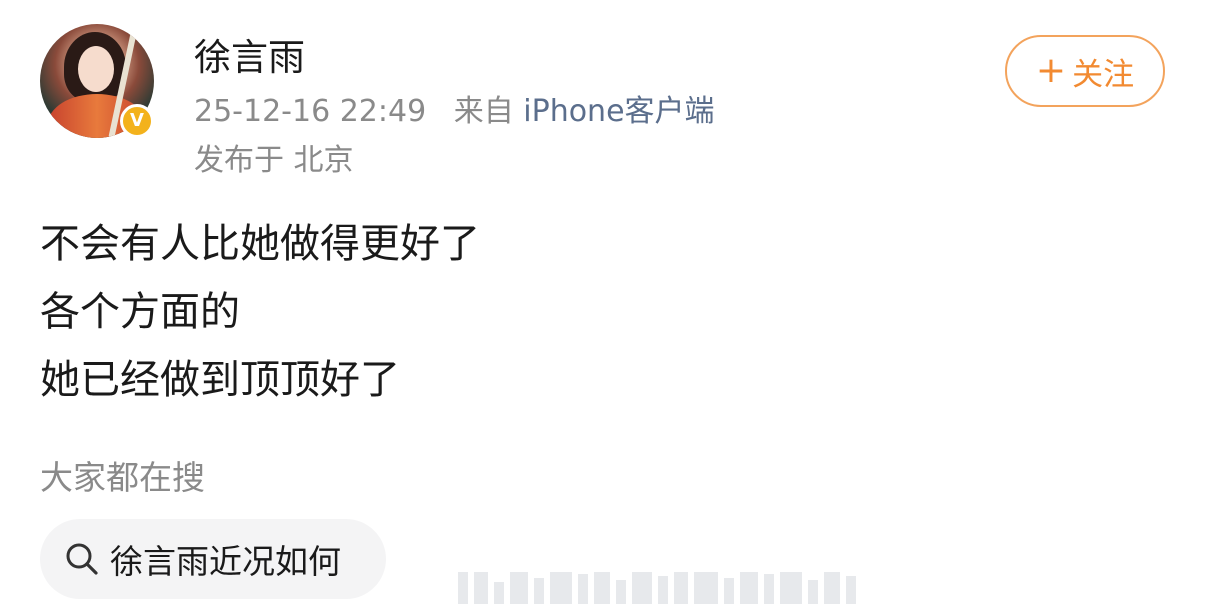 The height and width of the screenshot is (616, 1205). Describe the element at coordinates (310, 111) in the screenshot. I see `post-time: 25-12-16 22:49` at that location.